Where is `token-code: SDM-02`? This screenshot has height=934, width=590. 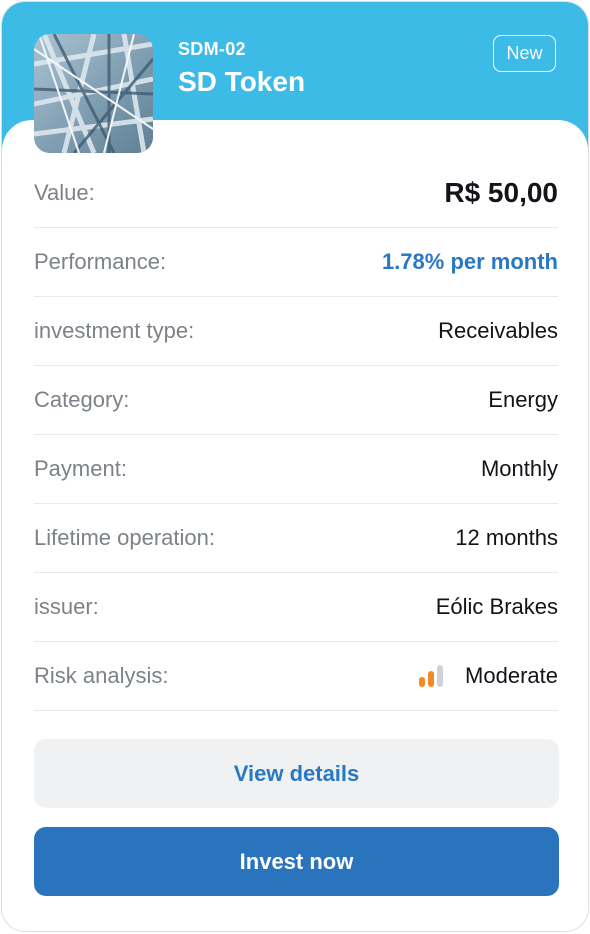
token-code: SDM-02 is located at coordinates (212, 49).